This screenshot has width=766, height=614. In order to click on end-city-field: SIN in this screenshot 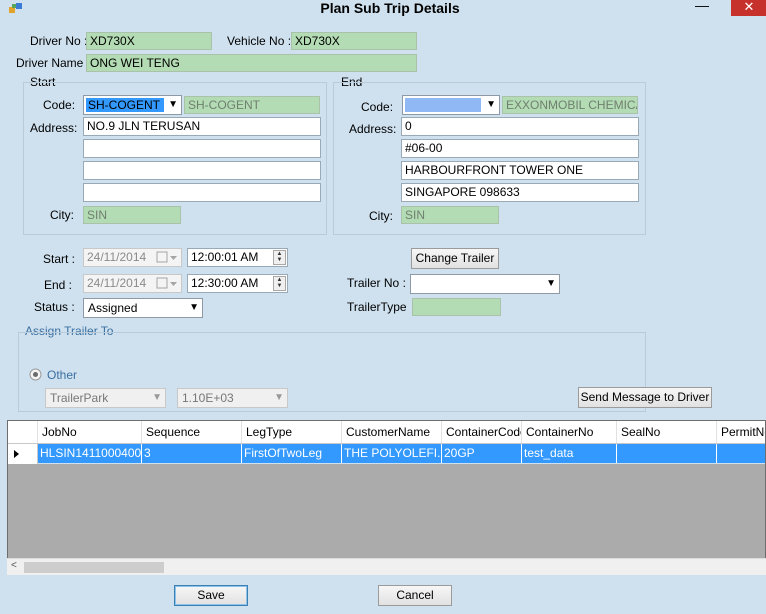, I will do `click(450, 215)`.